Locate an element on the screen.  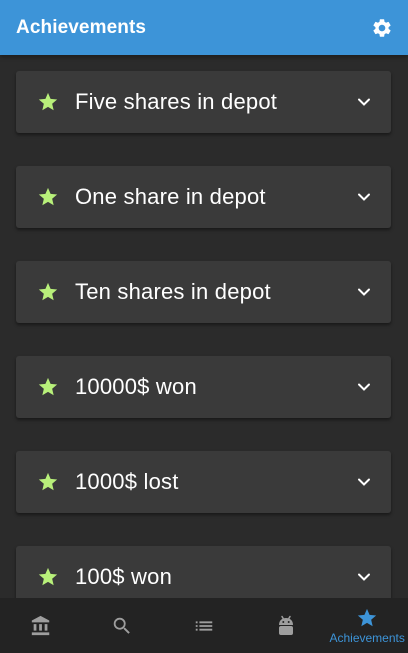
achievement-label: 1000$ lost is located at coordinates (127, 481).